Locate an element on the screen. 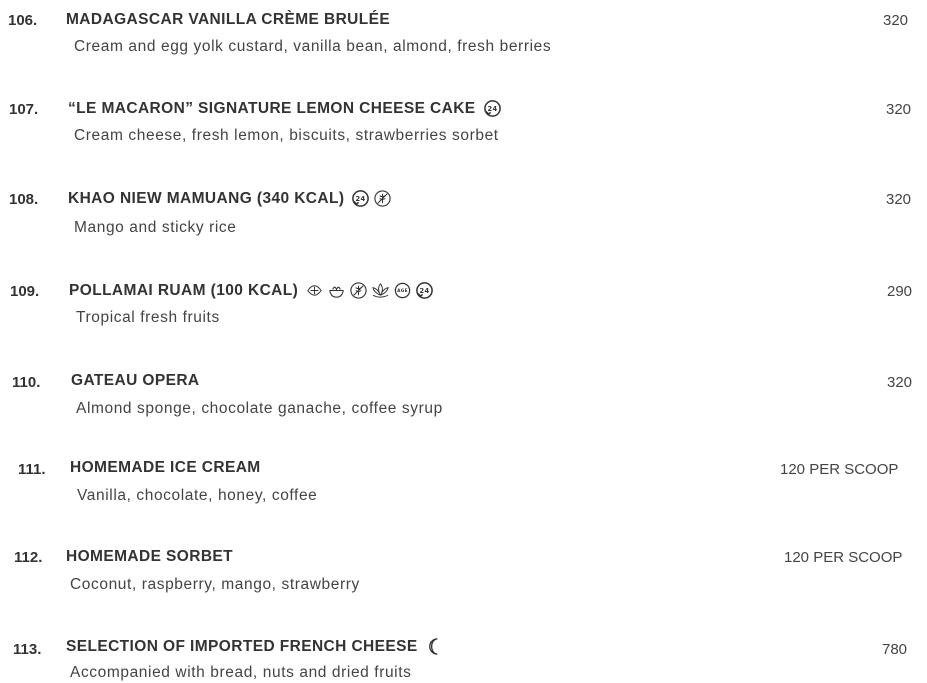  item-name: GATEAU OPERA is located at coordinates (135, 380).